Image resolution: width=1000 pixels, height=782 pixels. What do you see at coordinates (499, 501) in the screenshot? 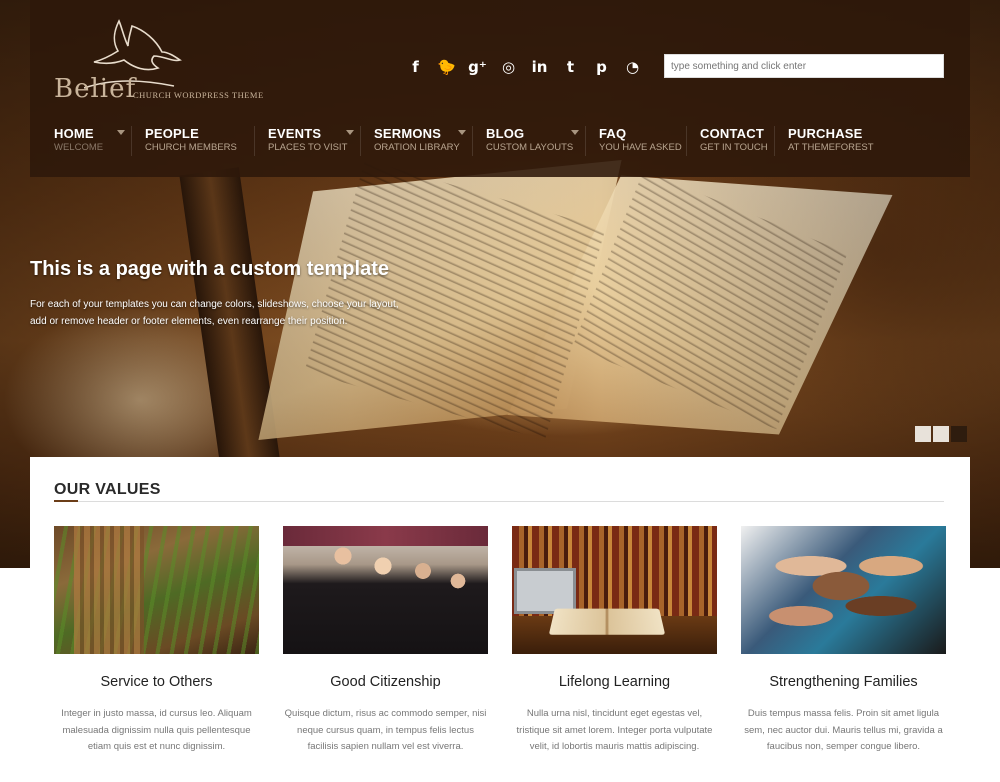
I see `section-divider` at bounding box center [499, 501].